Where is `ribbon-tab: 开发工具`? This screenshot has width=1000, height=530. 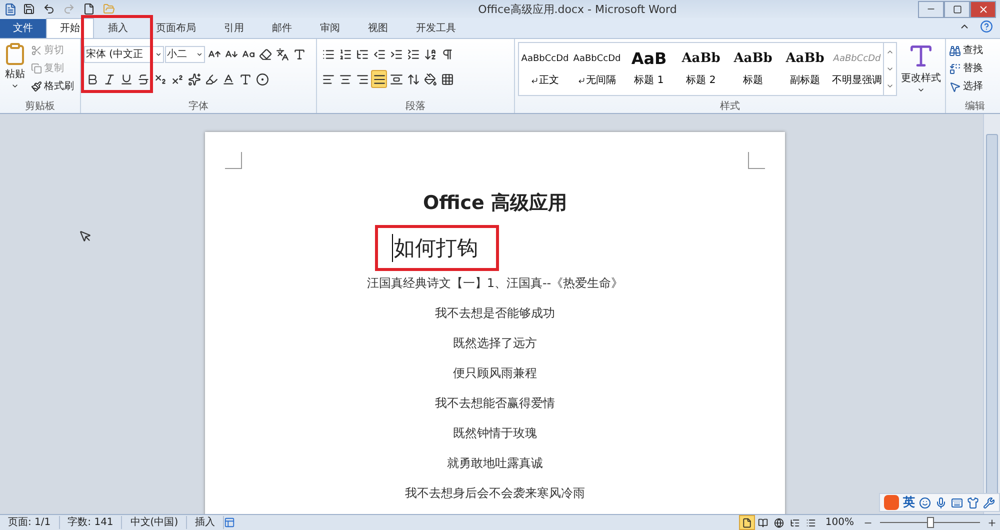 ribbon-tab: 开发工具 is located at coordinates (436, 28).